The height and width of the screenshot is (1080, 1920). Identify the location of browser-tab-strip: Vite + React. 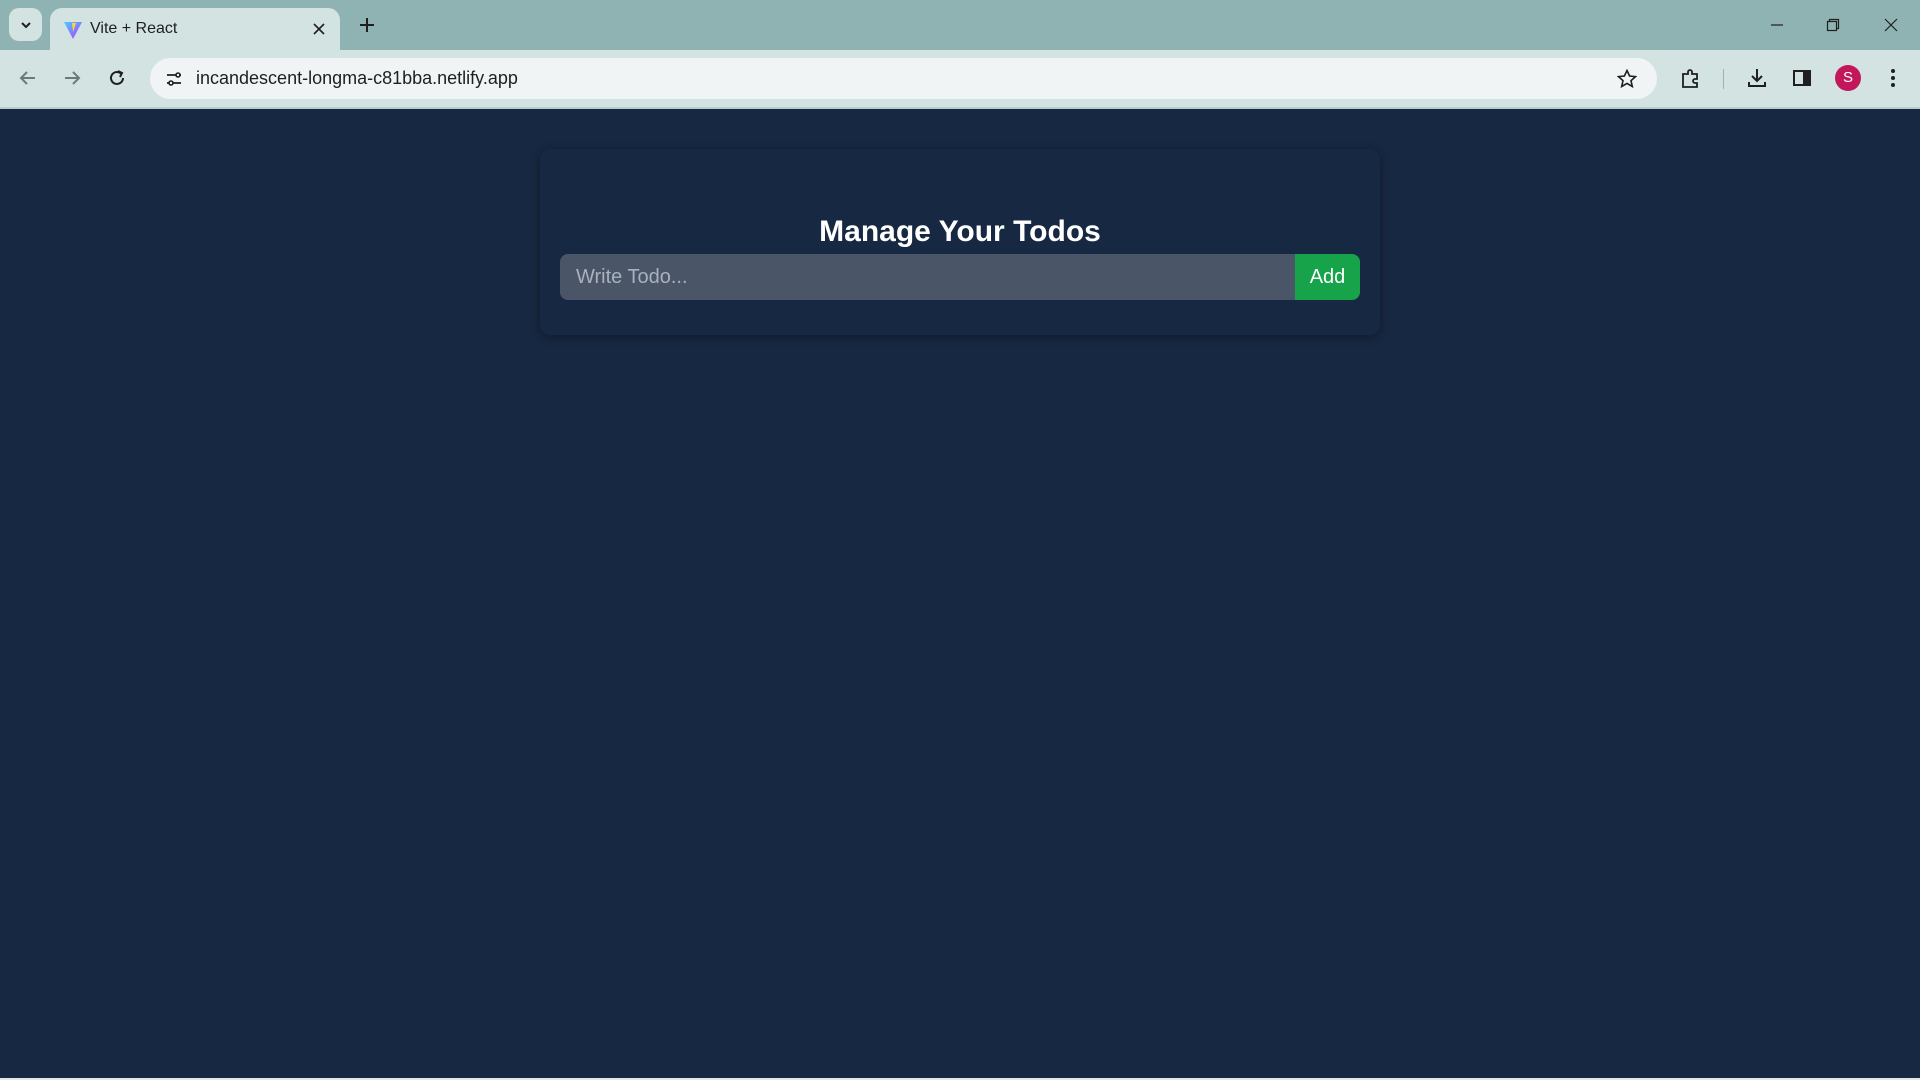
(960, 25).